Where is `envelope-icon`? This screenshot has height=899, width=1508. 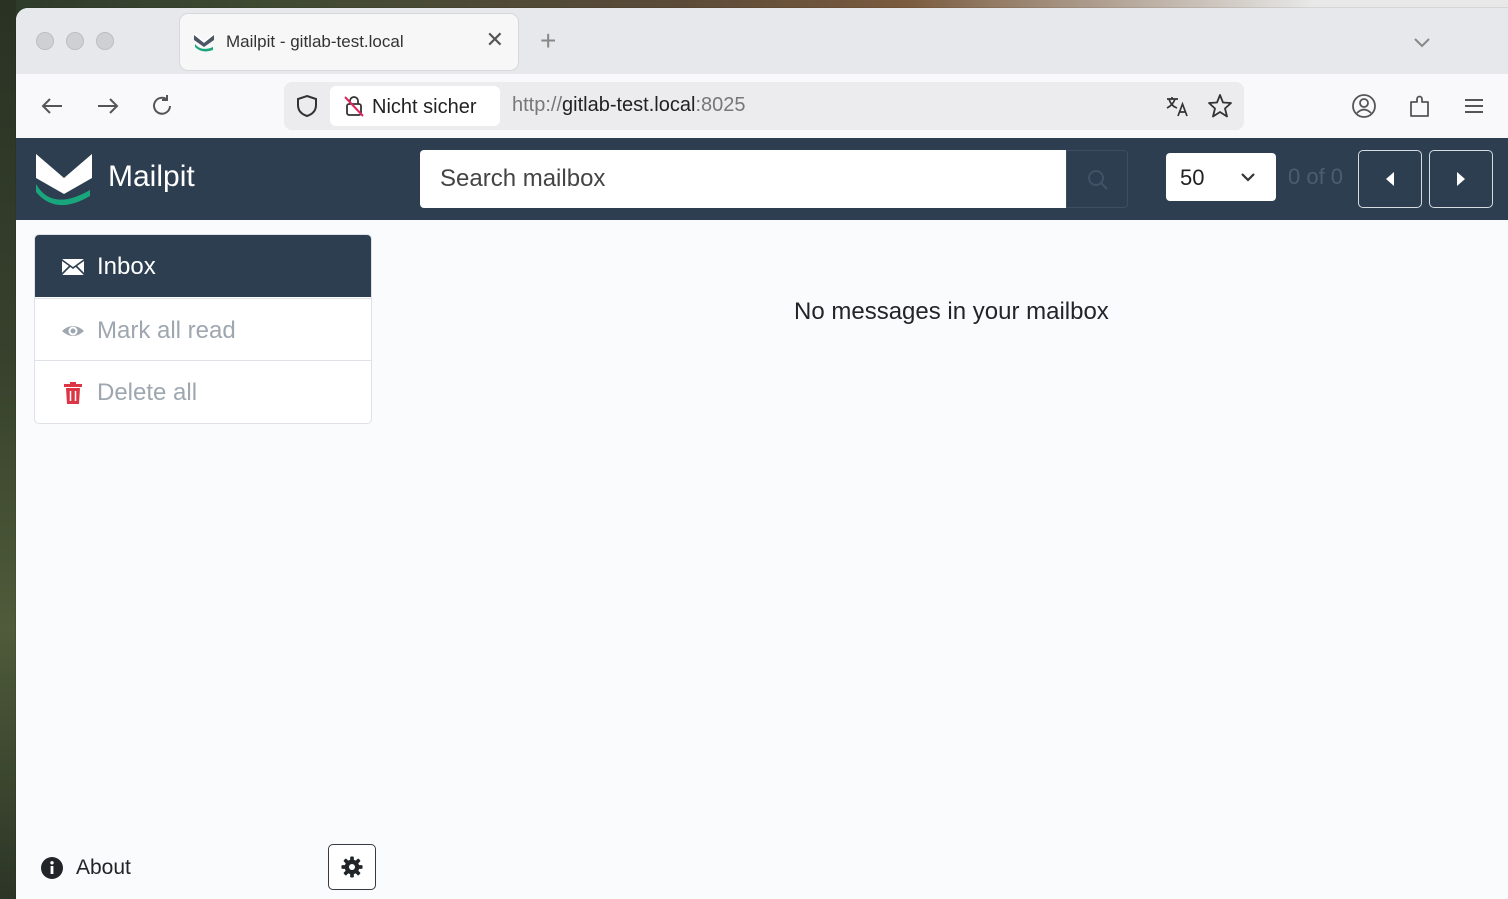
envelope-icon is located at coordinates (73, 267).